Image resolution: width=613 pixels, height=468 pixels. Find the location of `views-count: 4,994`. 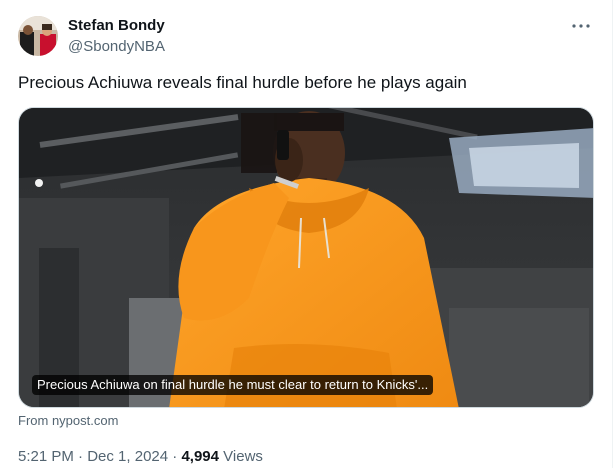

views-count: 4,994 is located at coordinates (200, 456).